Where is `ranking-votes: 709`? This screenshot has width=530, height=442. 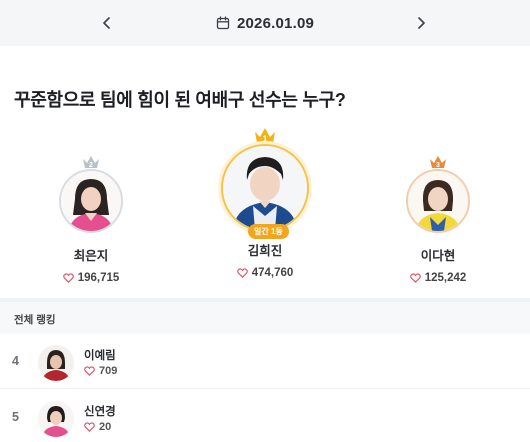 ranking-votes: 709 is located at coordinates (100, 371).